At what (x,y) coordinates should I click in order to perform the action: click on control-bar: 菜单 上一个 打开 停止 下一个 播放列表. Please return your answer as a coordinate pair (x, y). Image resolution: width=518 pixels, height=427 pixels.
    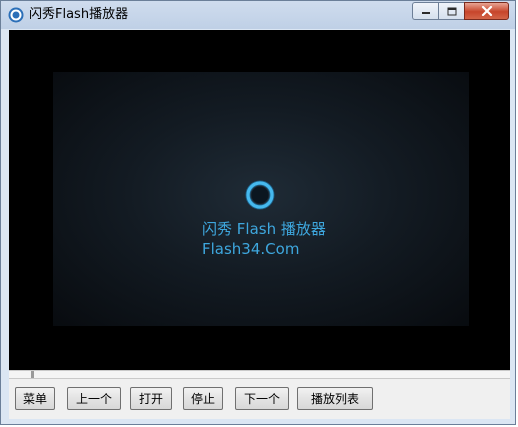
    Looking at the image, I should click on (259, 399).